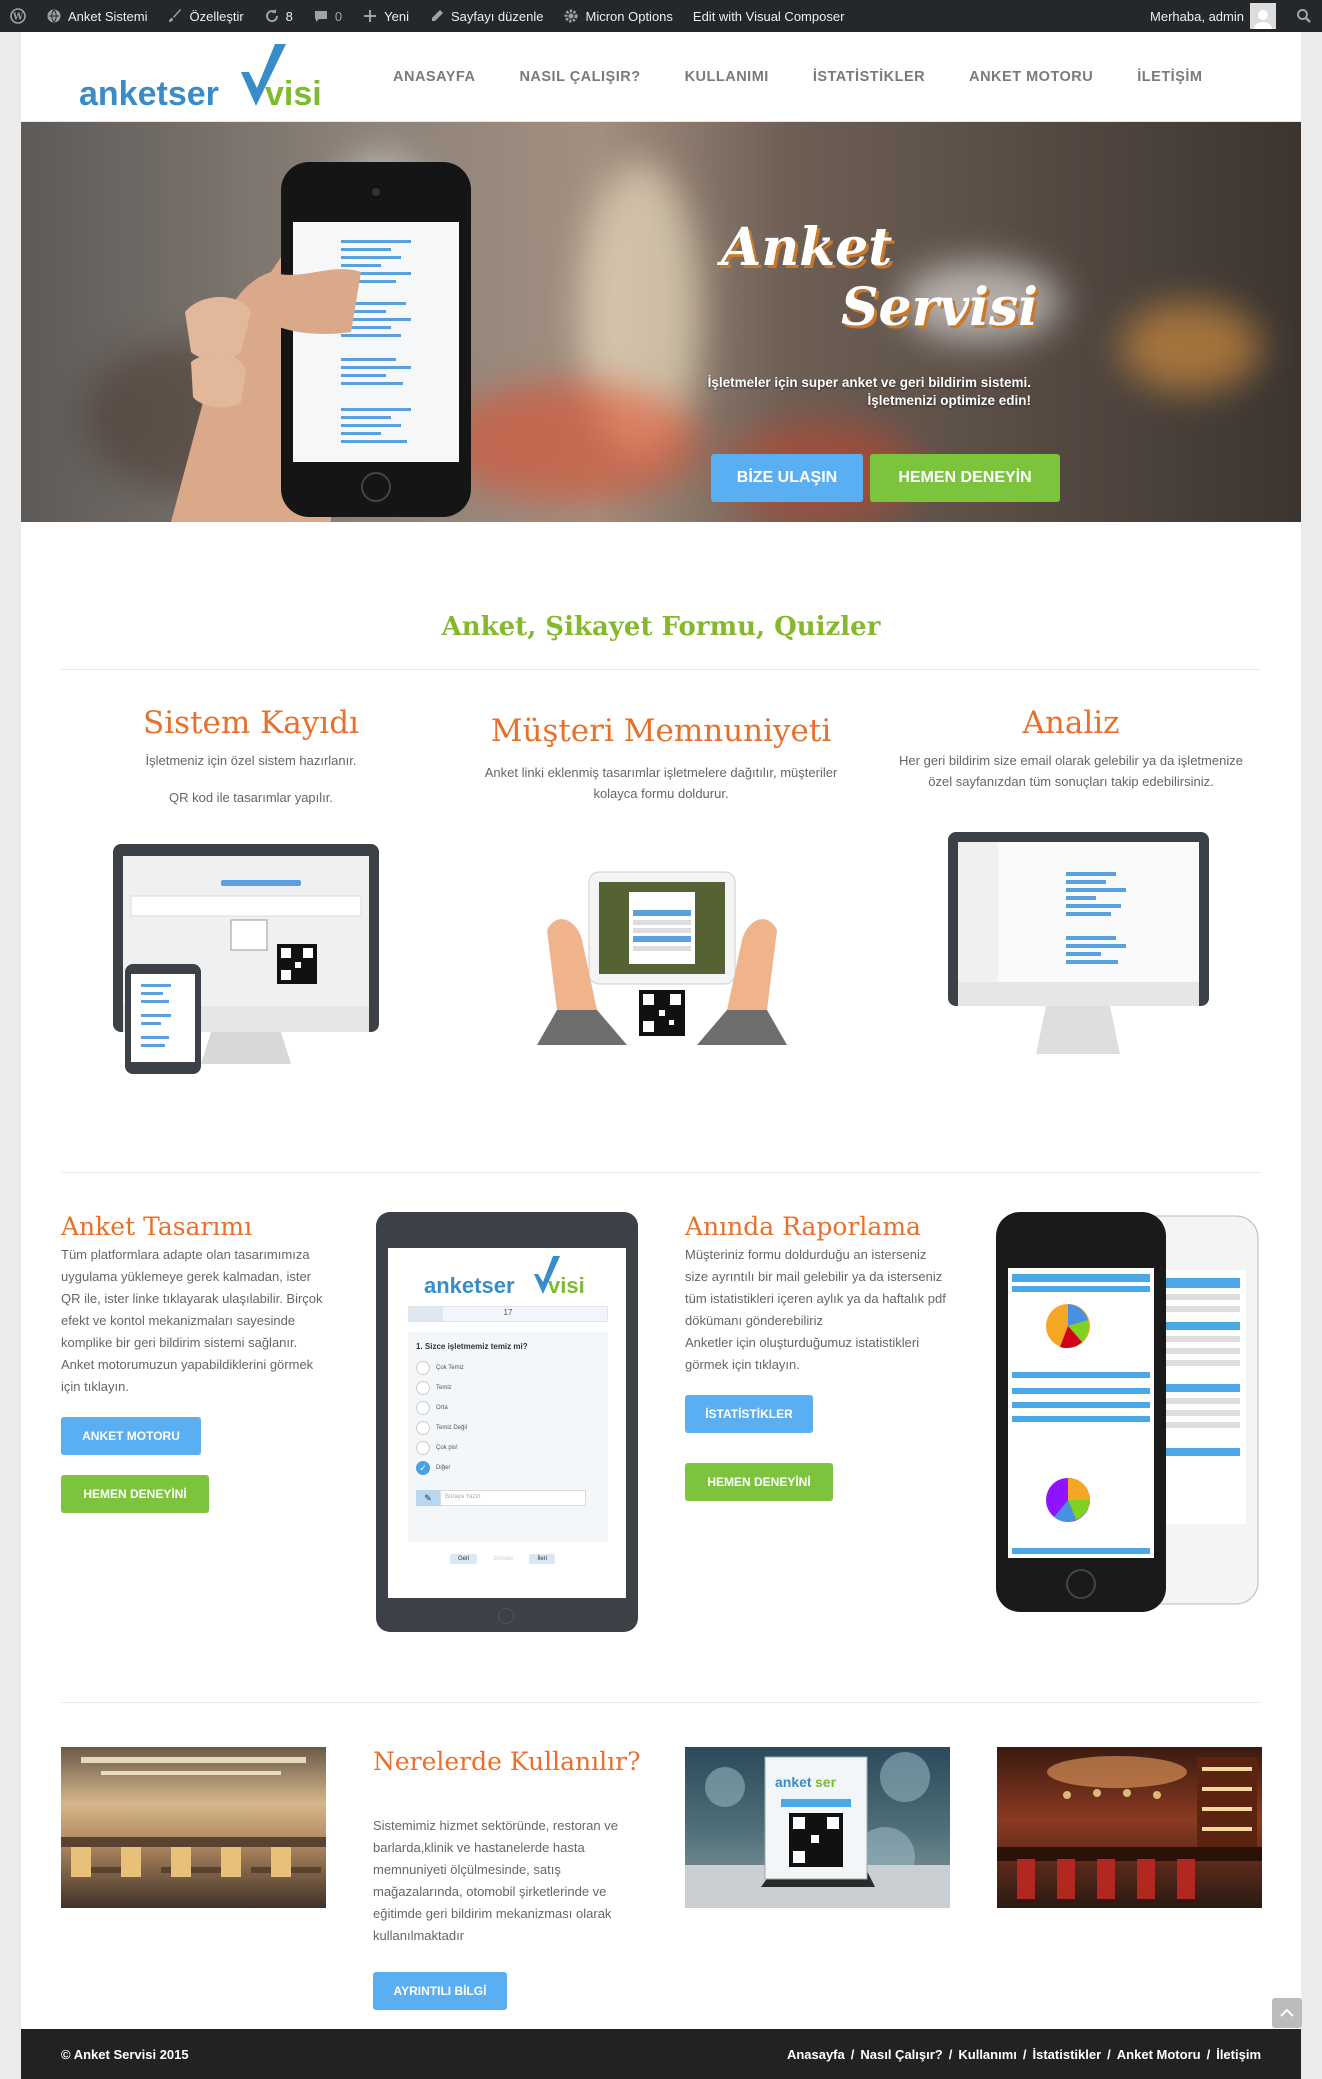 Image resolution: width=1322 pixels, height=2079 pixels. What do you see at coordinates (769, 16) in the screenshot?
I see `visual-composer-item: Edit with Visual Composer` at bounding box center [769, 16].